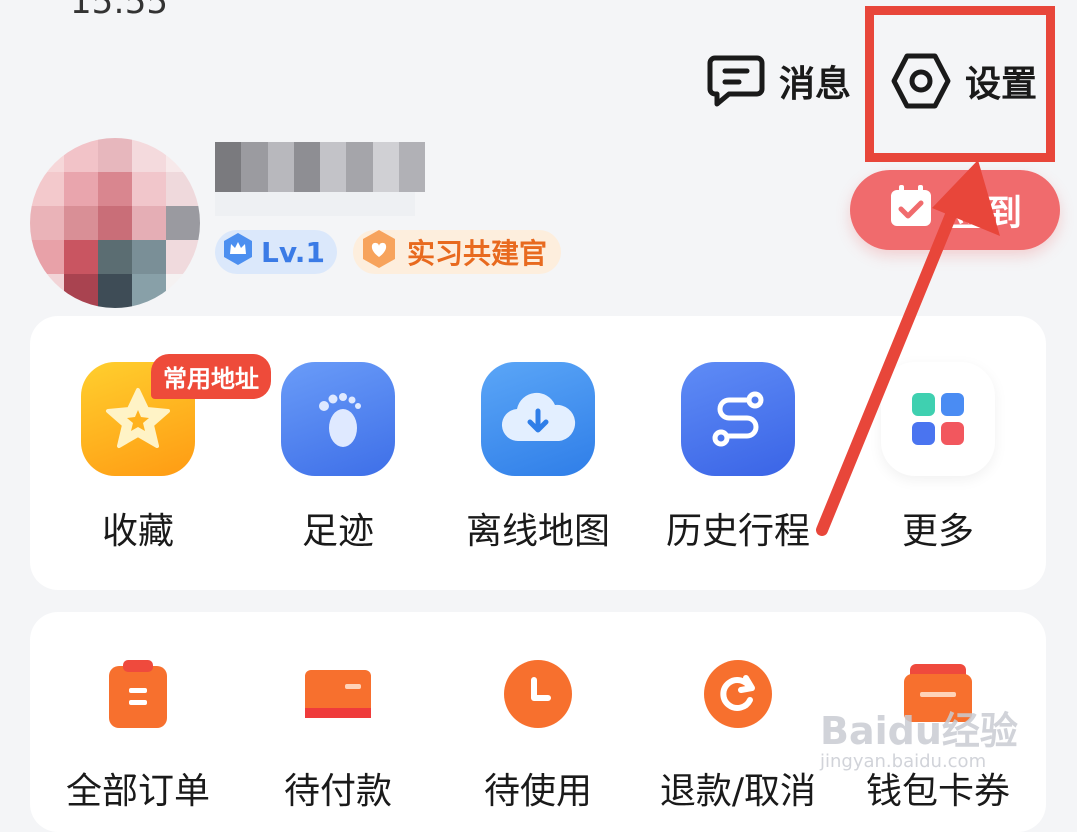 Image resolution: width=1077 pixels, height=832 pixels. I want to click on order-label: 退款/取消, so click(738, 791).